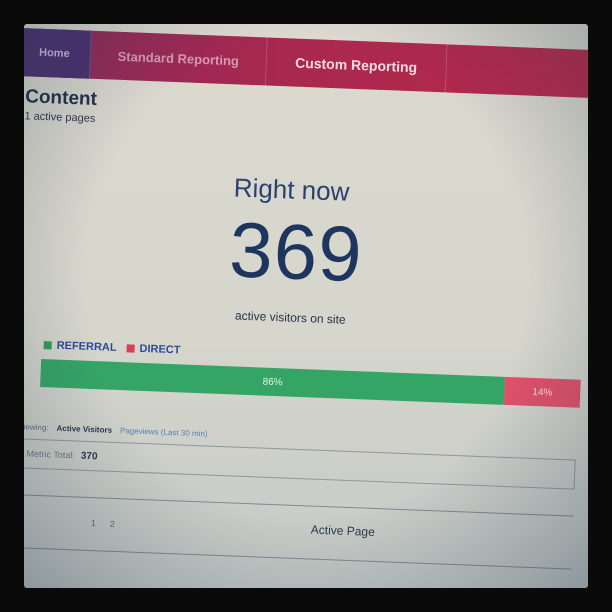  I want to click on metric-total-value: 370, so click(89, 456).